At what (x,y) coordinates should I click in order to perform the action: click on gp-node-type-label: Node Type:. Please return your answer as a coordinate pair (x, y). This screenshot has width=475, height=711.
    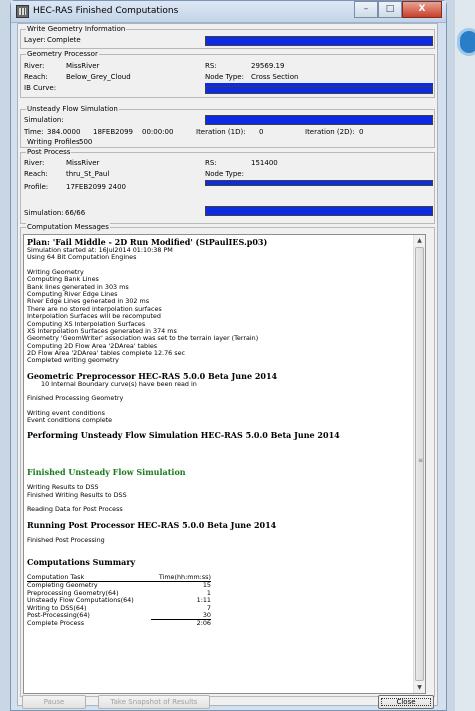
    Looking at the image, I should click on (224, 77).